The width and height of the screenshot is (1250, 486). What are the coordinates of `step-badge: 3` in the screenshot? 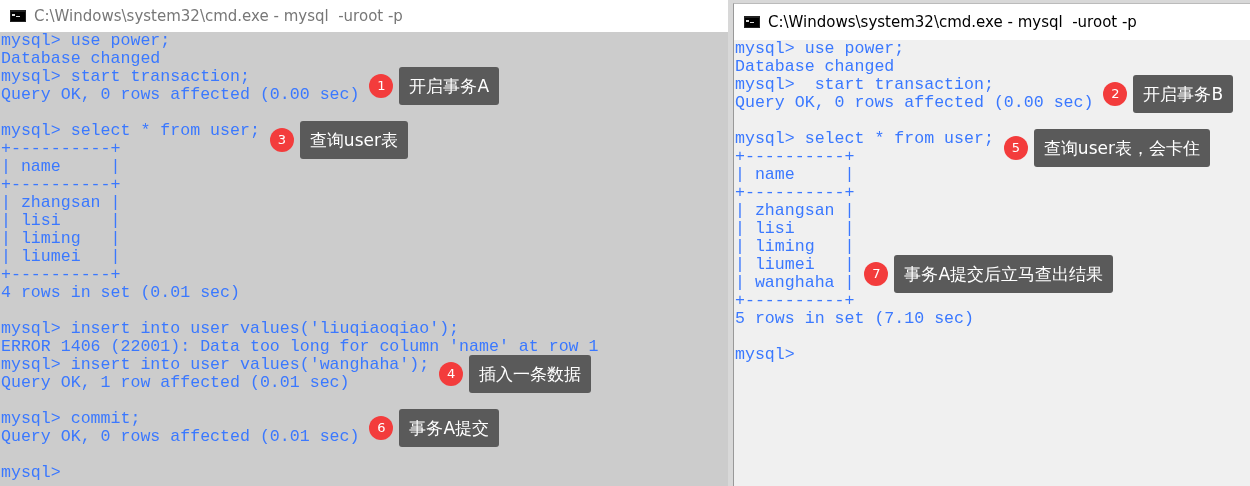 It's located at (281, 140).